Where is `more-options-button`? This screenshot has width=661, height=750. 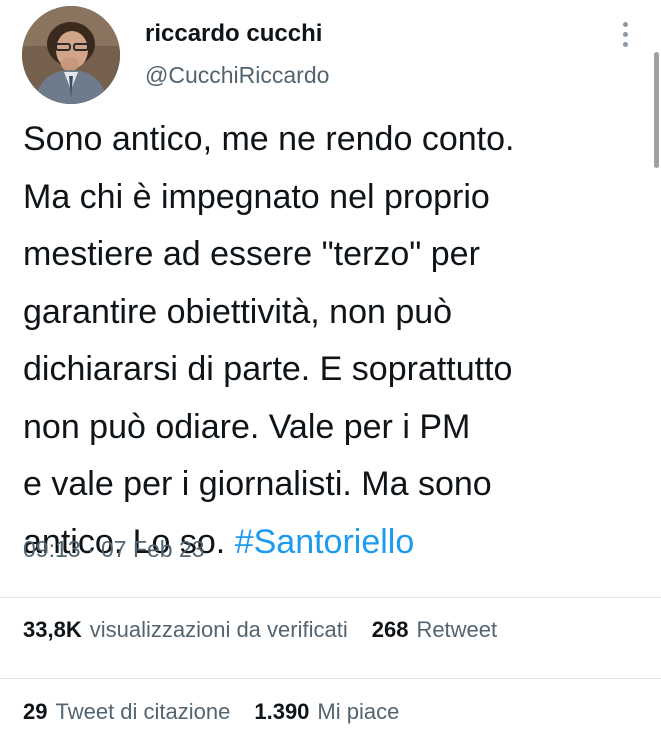
more-options-button is located at coordinates (625, 34).